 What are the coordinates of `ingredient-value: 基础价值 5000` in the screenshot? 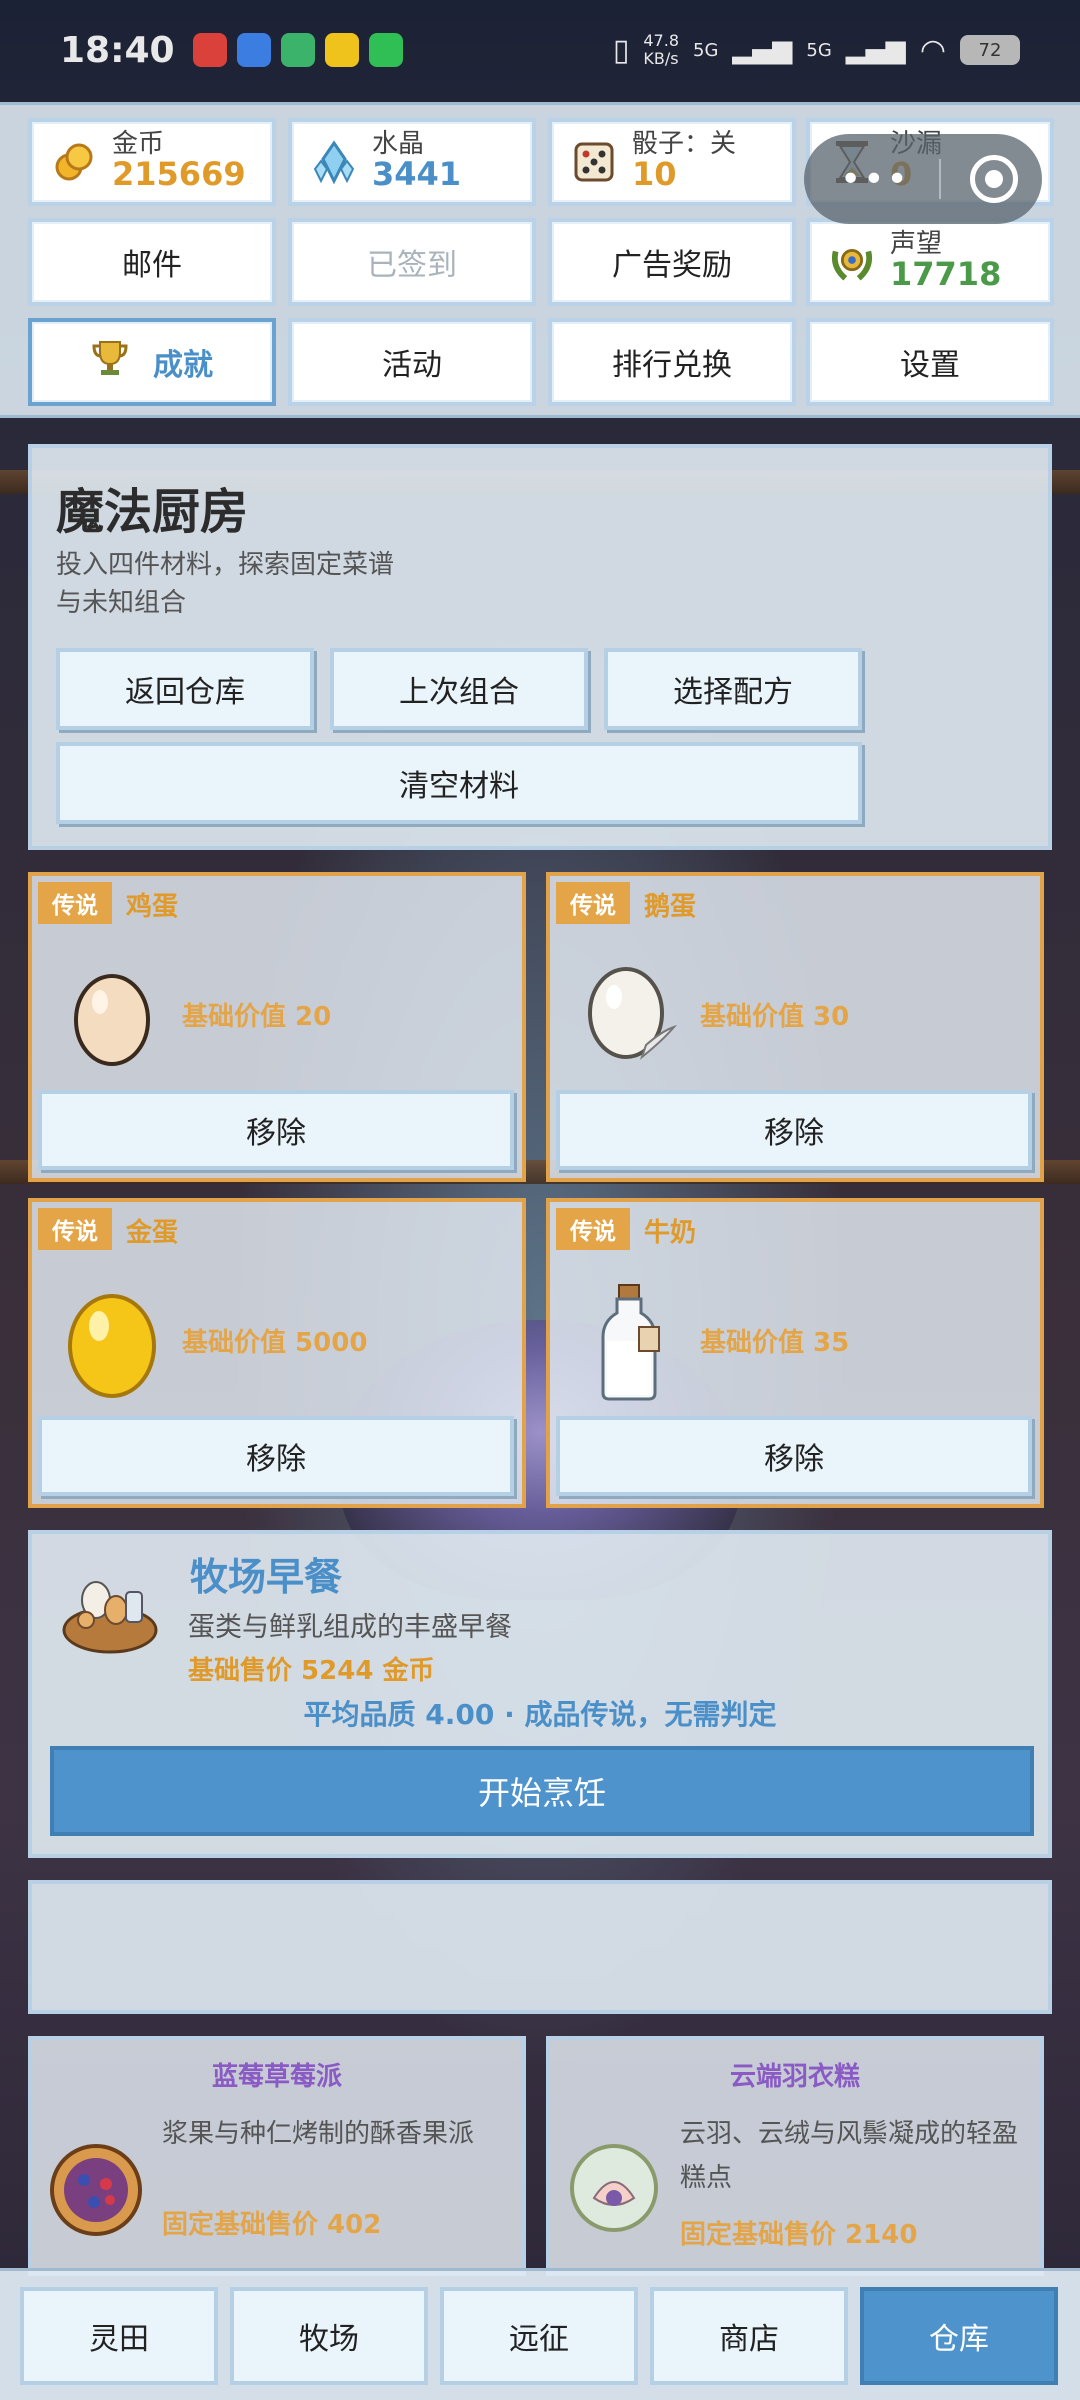 It's located at (275, 1343).